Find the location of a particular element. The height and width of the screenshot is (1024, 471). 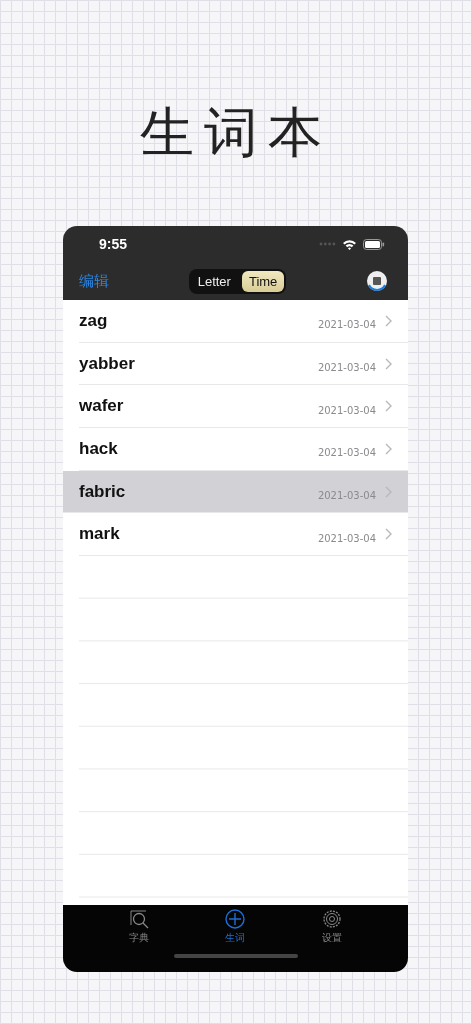

stop-icon is located at coordinates (377, 281).